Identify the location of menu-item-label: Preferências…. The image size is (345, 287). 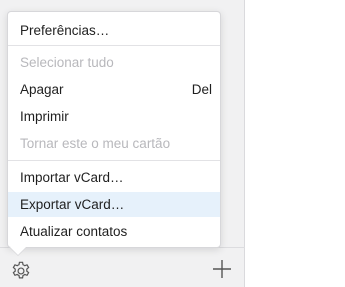
(65, 30).